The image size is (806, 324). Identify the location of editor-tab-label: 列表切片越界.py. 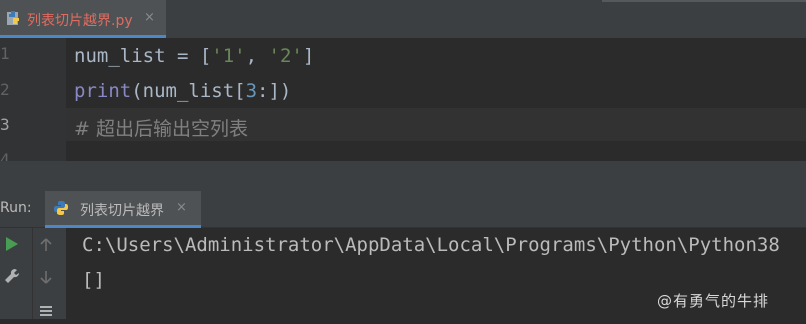
(80, 21).